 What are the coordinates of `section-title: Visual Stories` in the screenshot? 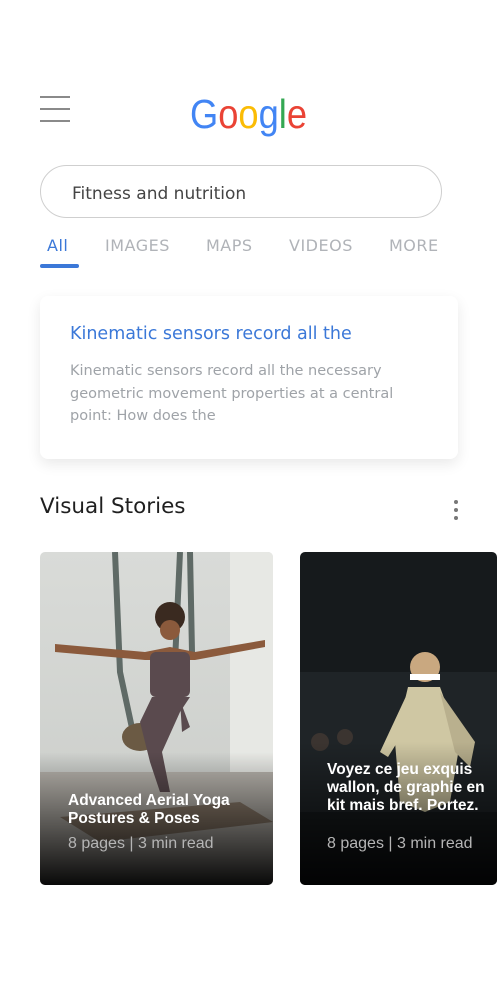 It's located at (113, 506).